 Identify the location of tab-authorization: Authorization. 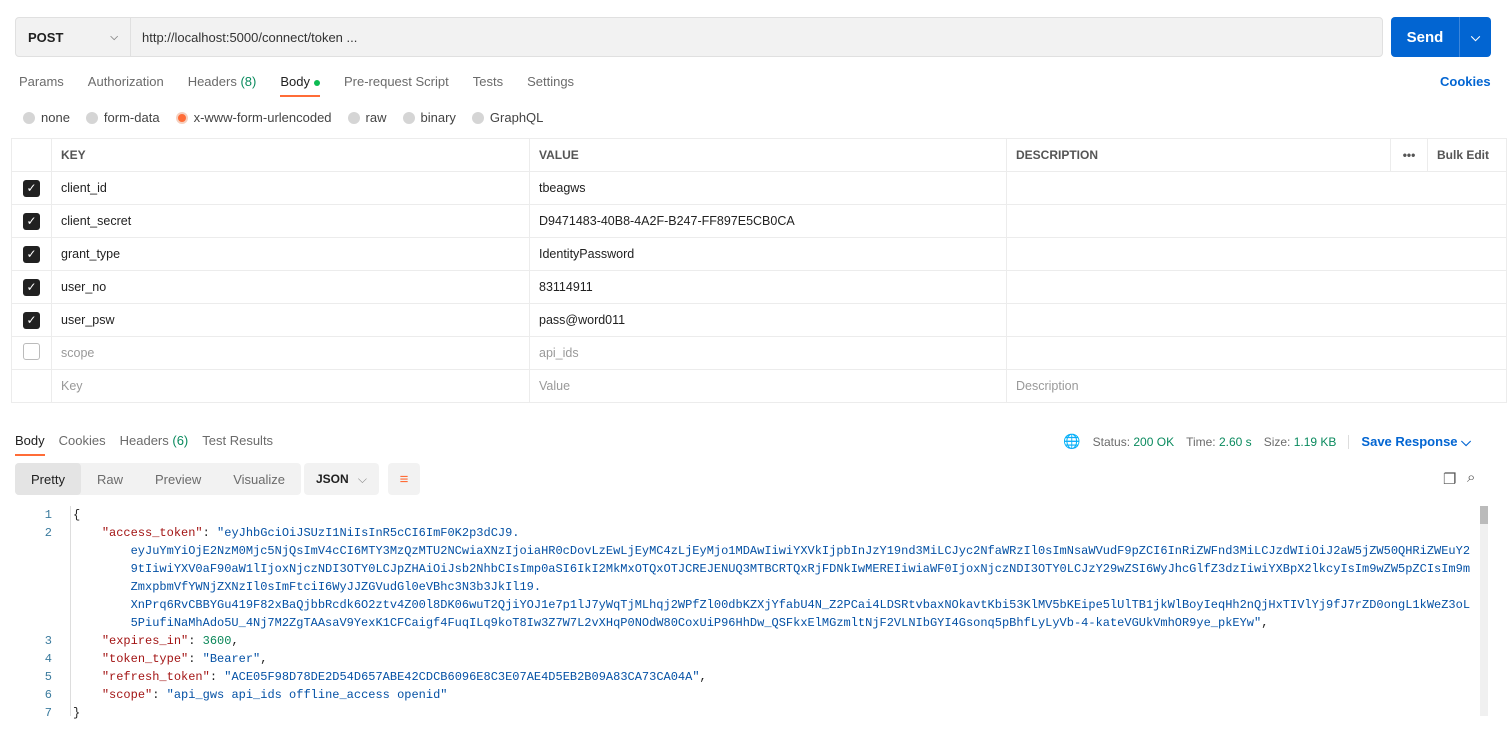
(126, 85).